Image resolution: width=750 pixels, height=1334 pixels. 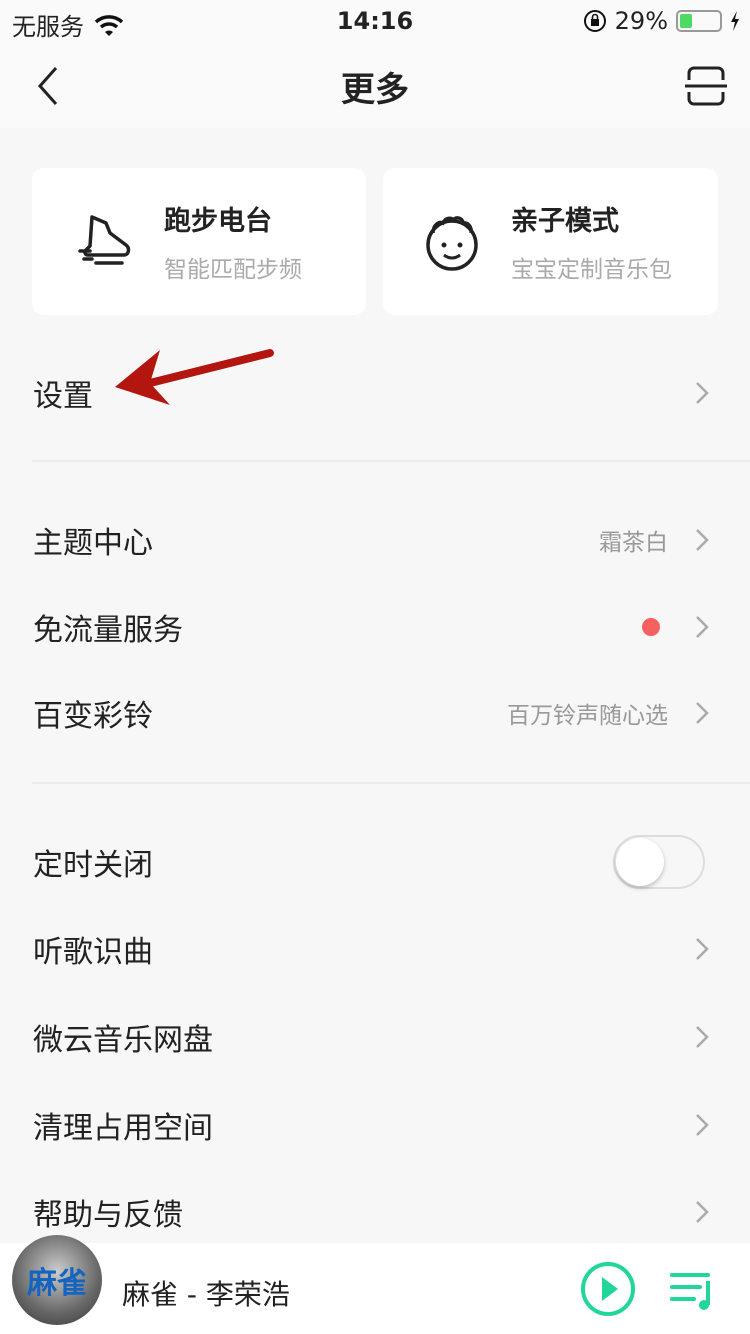 I want to click on row-label: 定时关闭, so click(x=93, y=865).